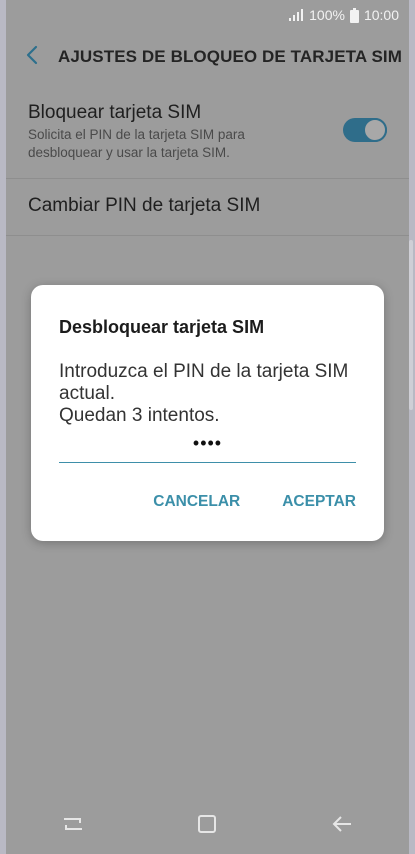  What do you see at coordinates (296, 15) in the screenshot?
I see `signal-icon` at bounding box center [296, 15].